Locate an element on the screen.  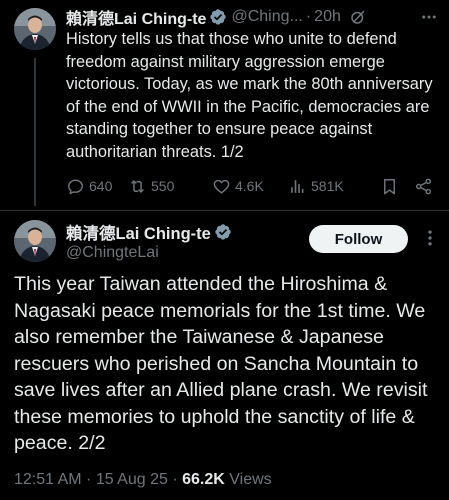
bookmark-icon is located at coordinates (389, 186).